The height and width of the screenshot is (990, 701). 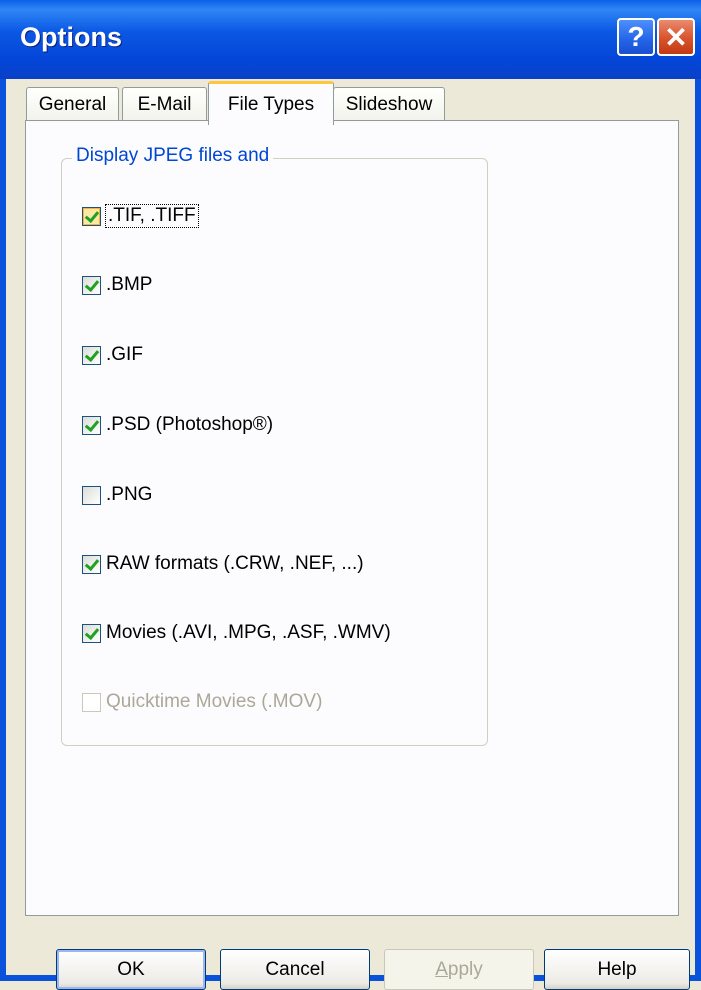 I want to click on checkbox-label: .BMP, so click(x=129, y=284).